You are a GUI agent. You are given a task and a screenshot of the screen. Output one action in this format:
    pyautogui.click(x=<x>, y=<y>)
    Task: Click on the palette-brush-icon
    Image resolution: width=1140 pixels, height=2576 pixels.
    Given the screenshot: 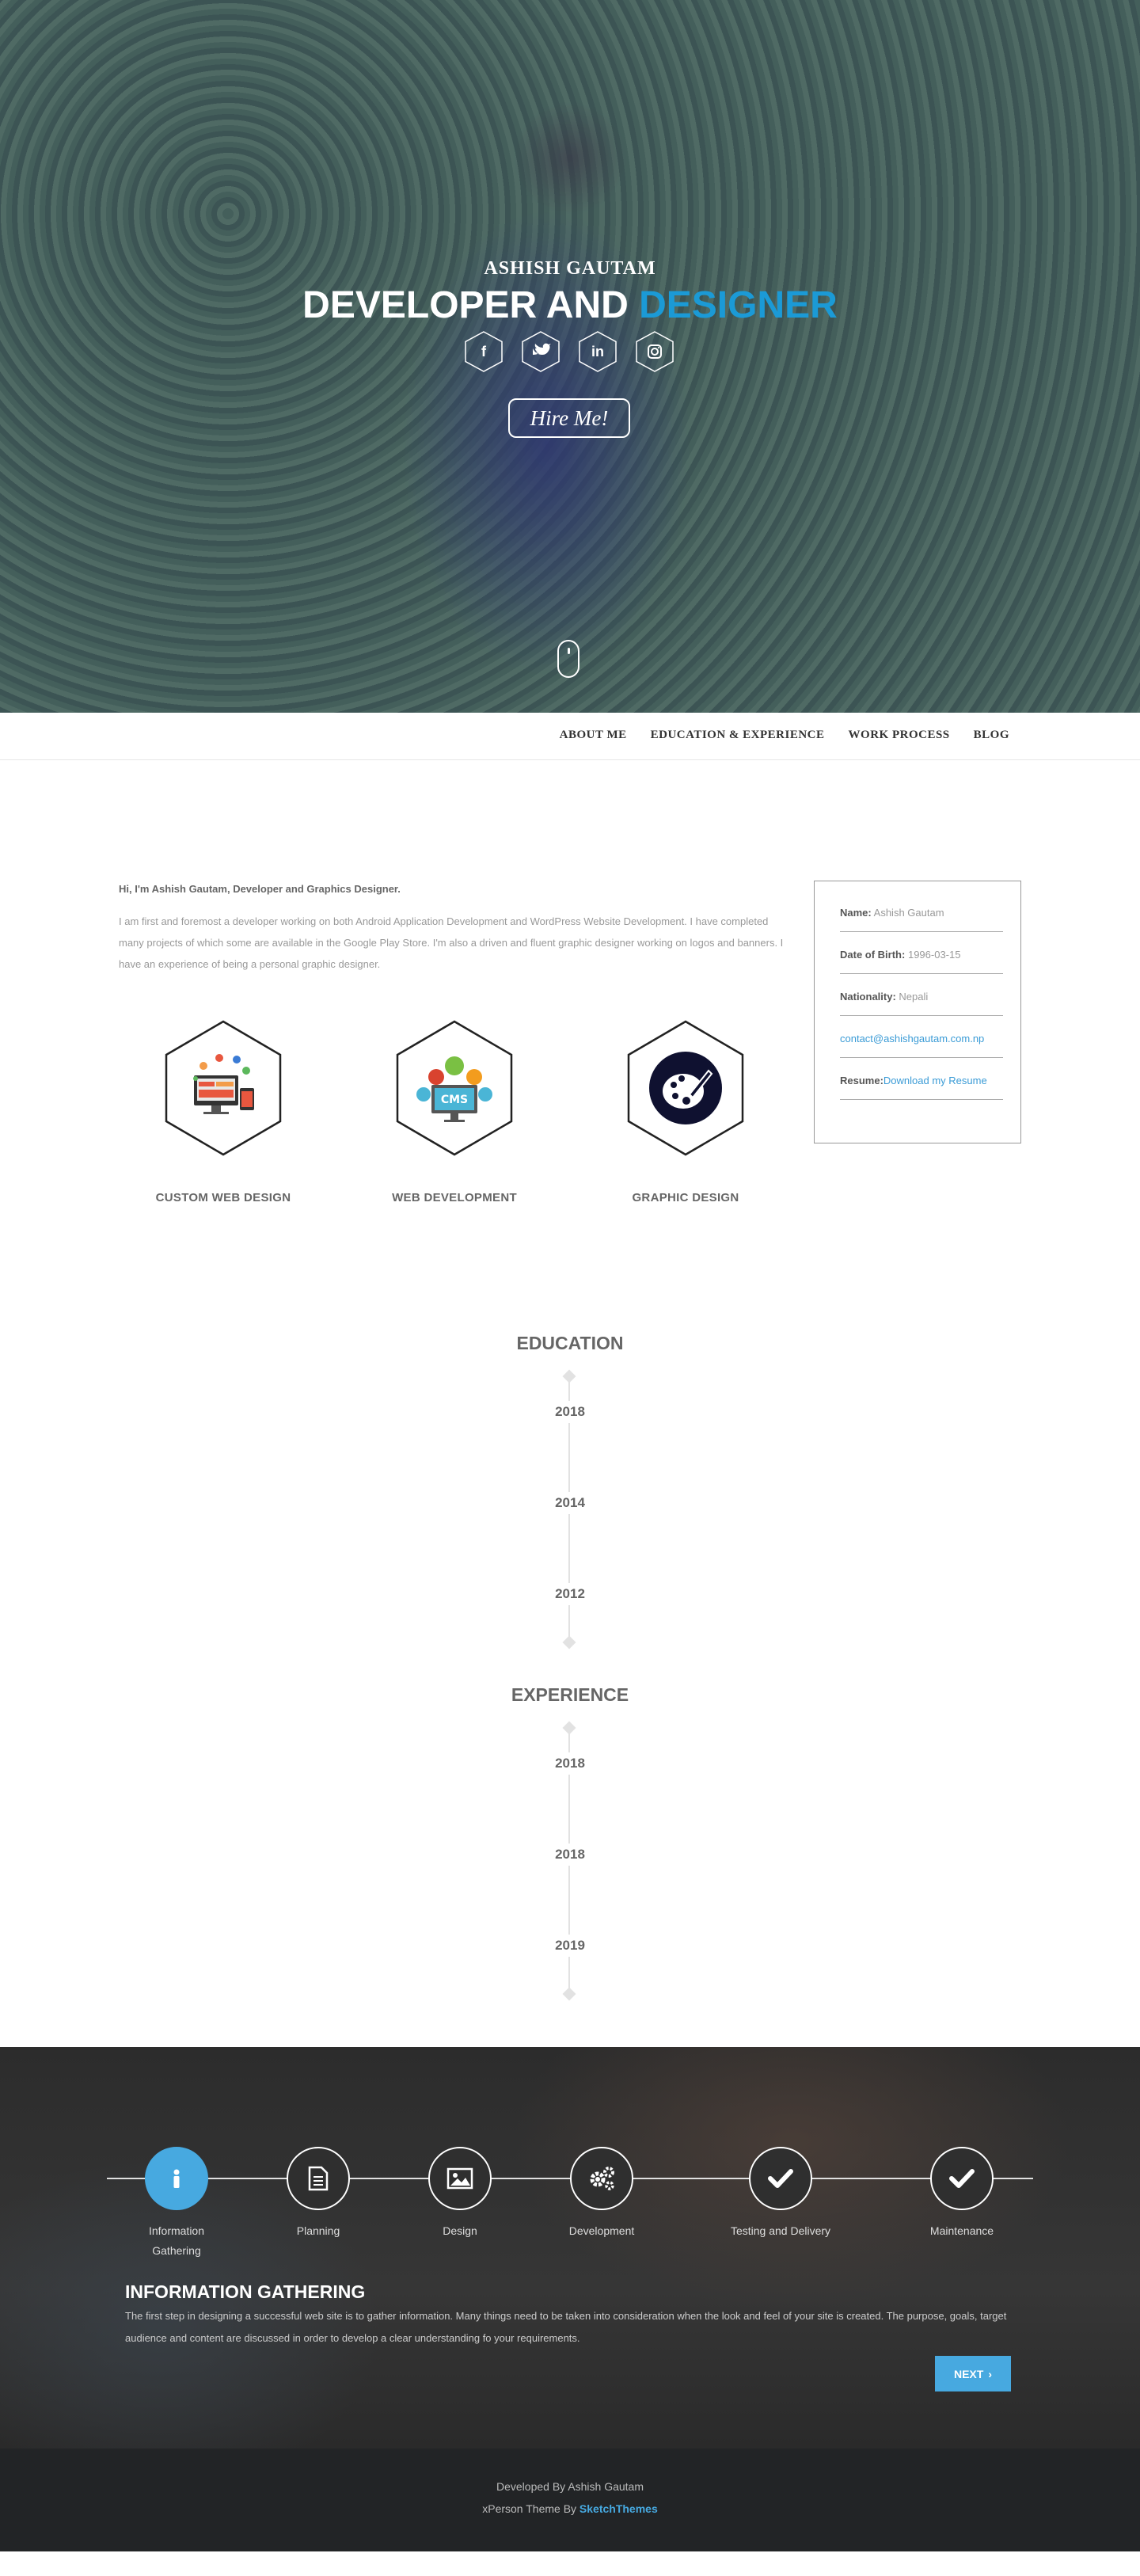 What is the action you would take?
    pyautogui.click(x=685, y=1088)
    